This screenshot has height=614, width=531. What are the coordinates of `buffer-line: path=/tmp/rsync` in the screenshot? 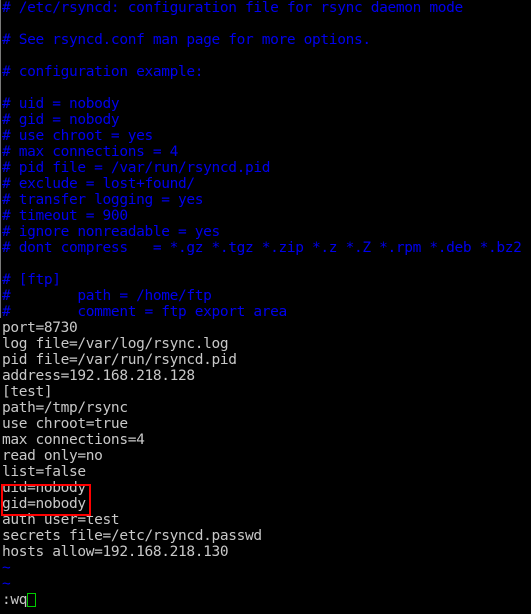 It's located at (65, 408).